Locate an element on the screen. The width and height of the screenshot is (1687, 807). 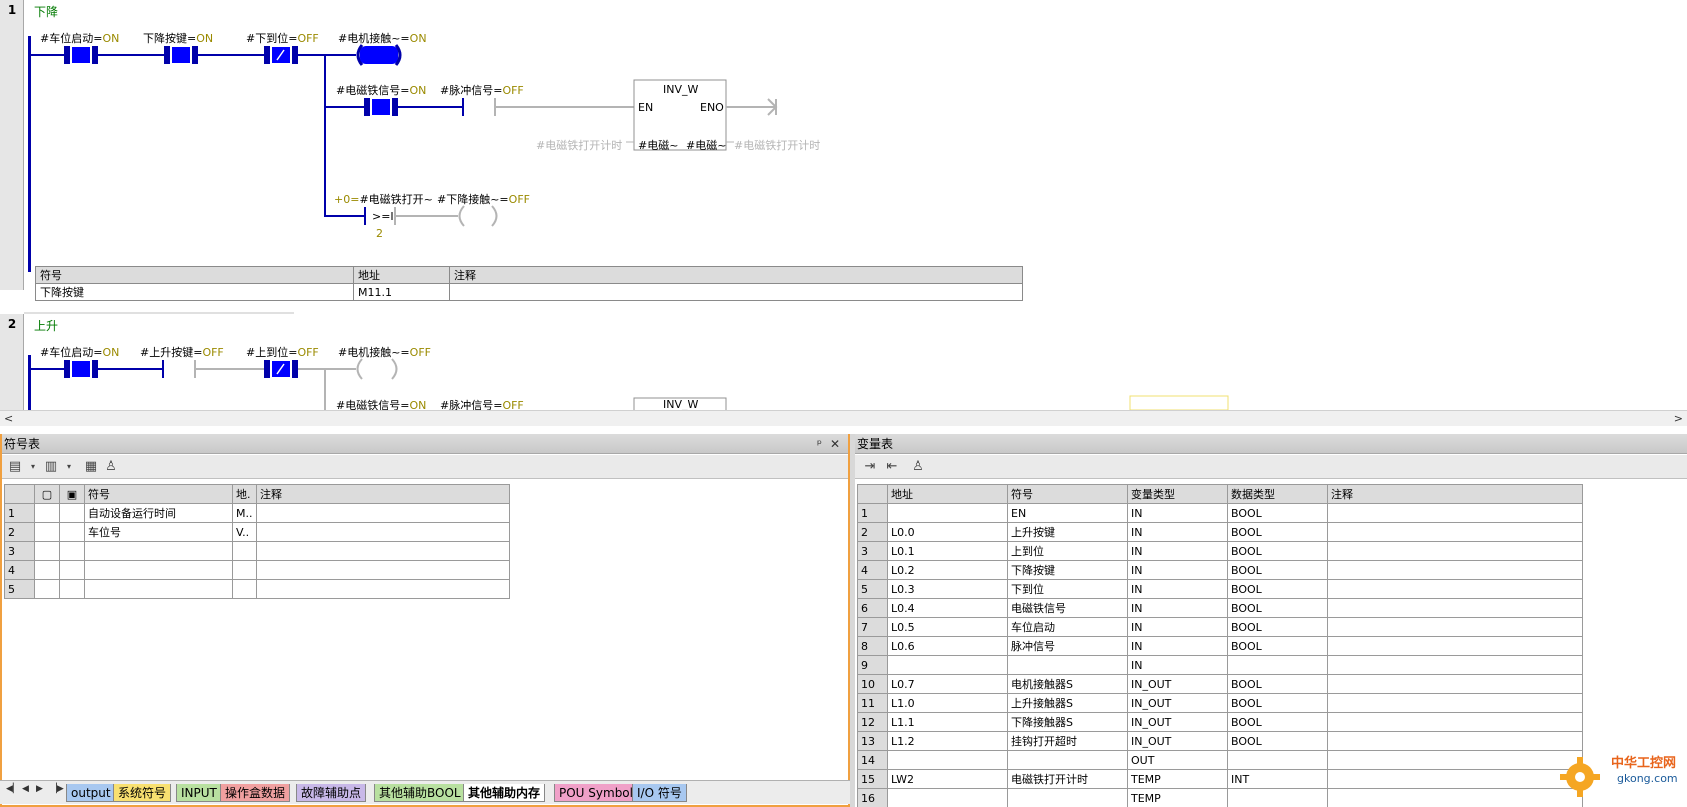
n1-table-cell-comment is located at coordinates (736, 292).